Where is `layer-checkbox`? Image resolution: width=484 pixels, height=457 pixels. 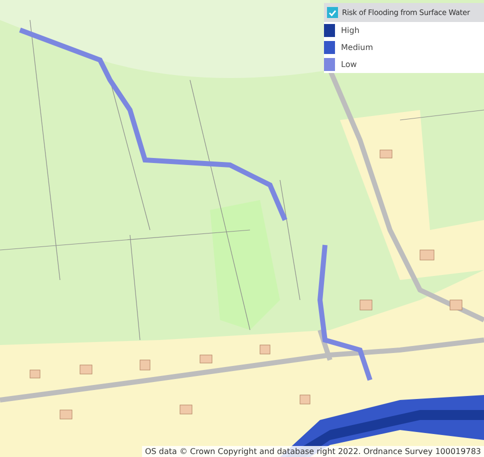
layer-checkbox is located at coordinates (332, 12).